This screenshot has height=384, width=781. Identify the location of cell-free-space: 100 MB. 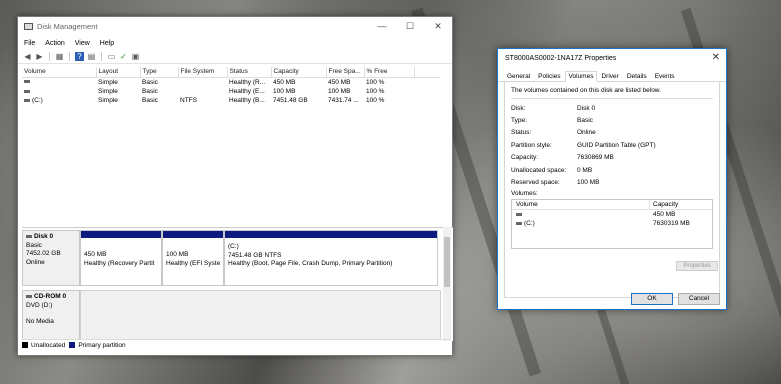
(339, 91).